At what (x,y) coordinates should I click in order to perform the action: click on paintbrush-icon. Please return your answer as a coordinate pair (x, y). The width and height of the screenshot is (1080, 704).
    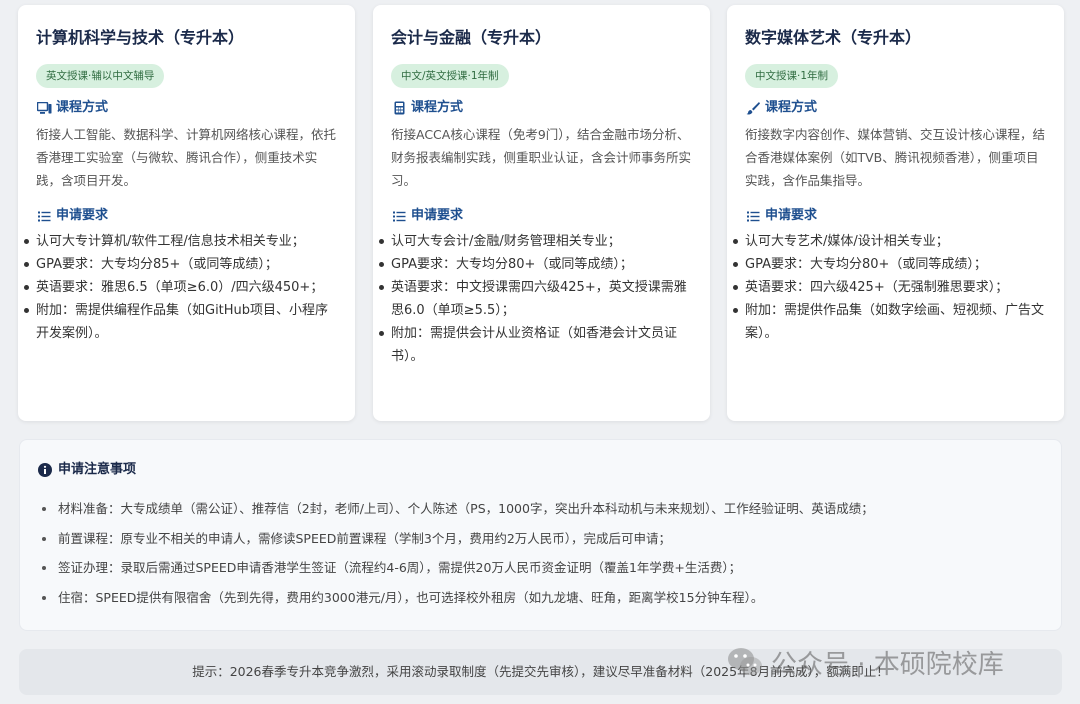
    Looking at the image, I should click on (753, 108).